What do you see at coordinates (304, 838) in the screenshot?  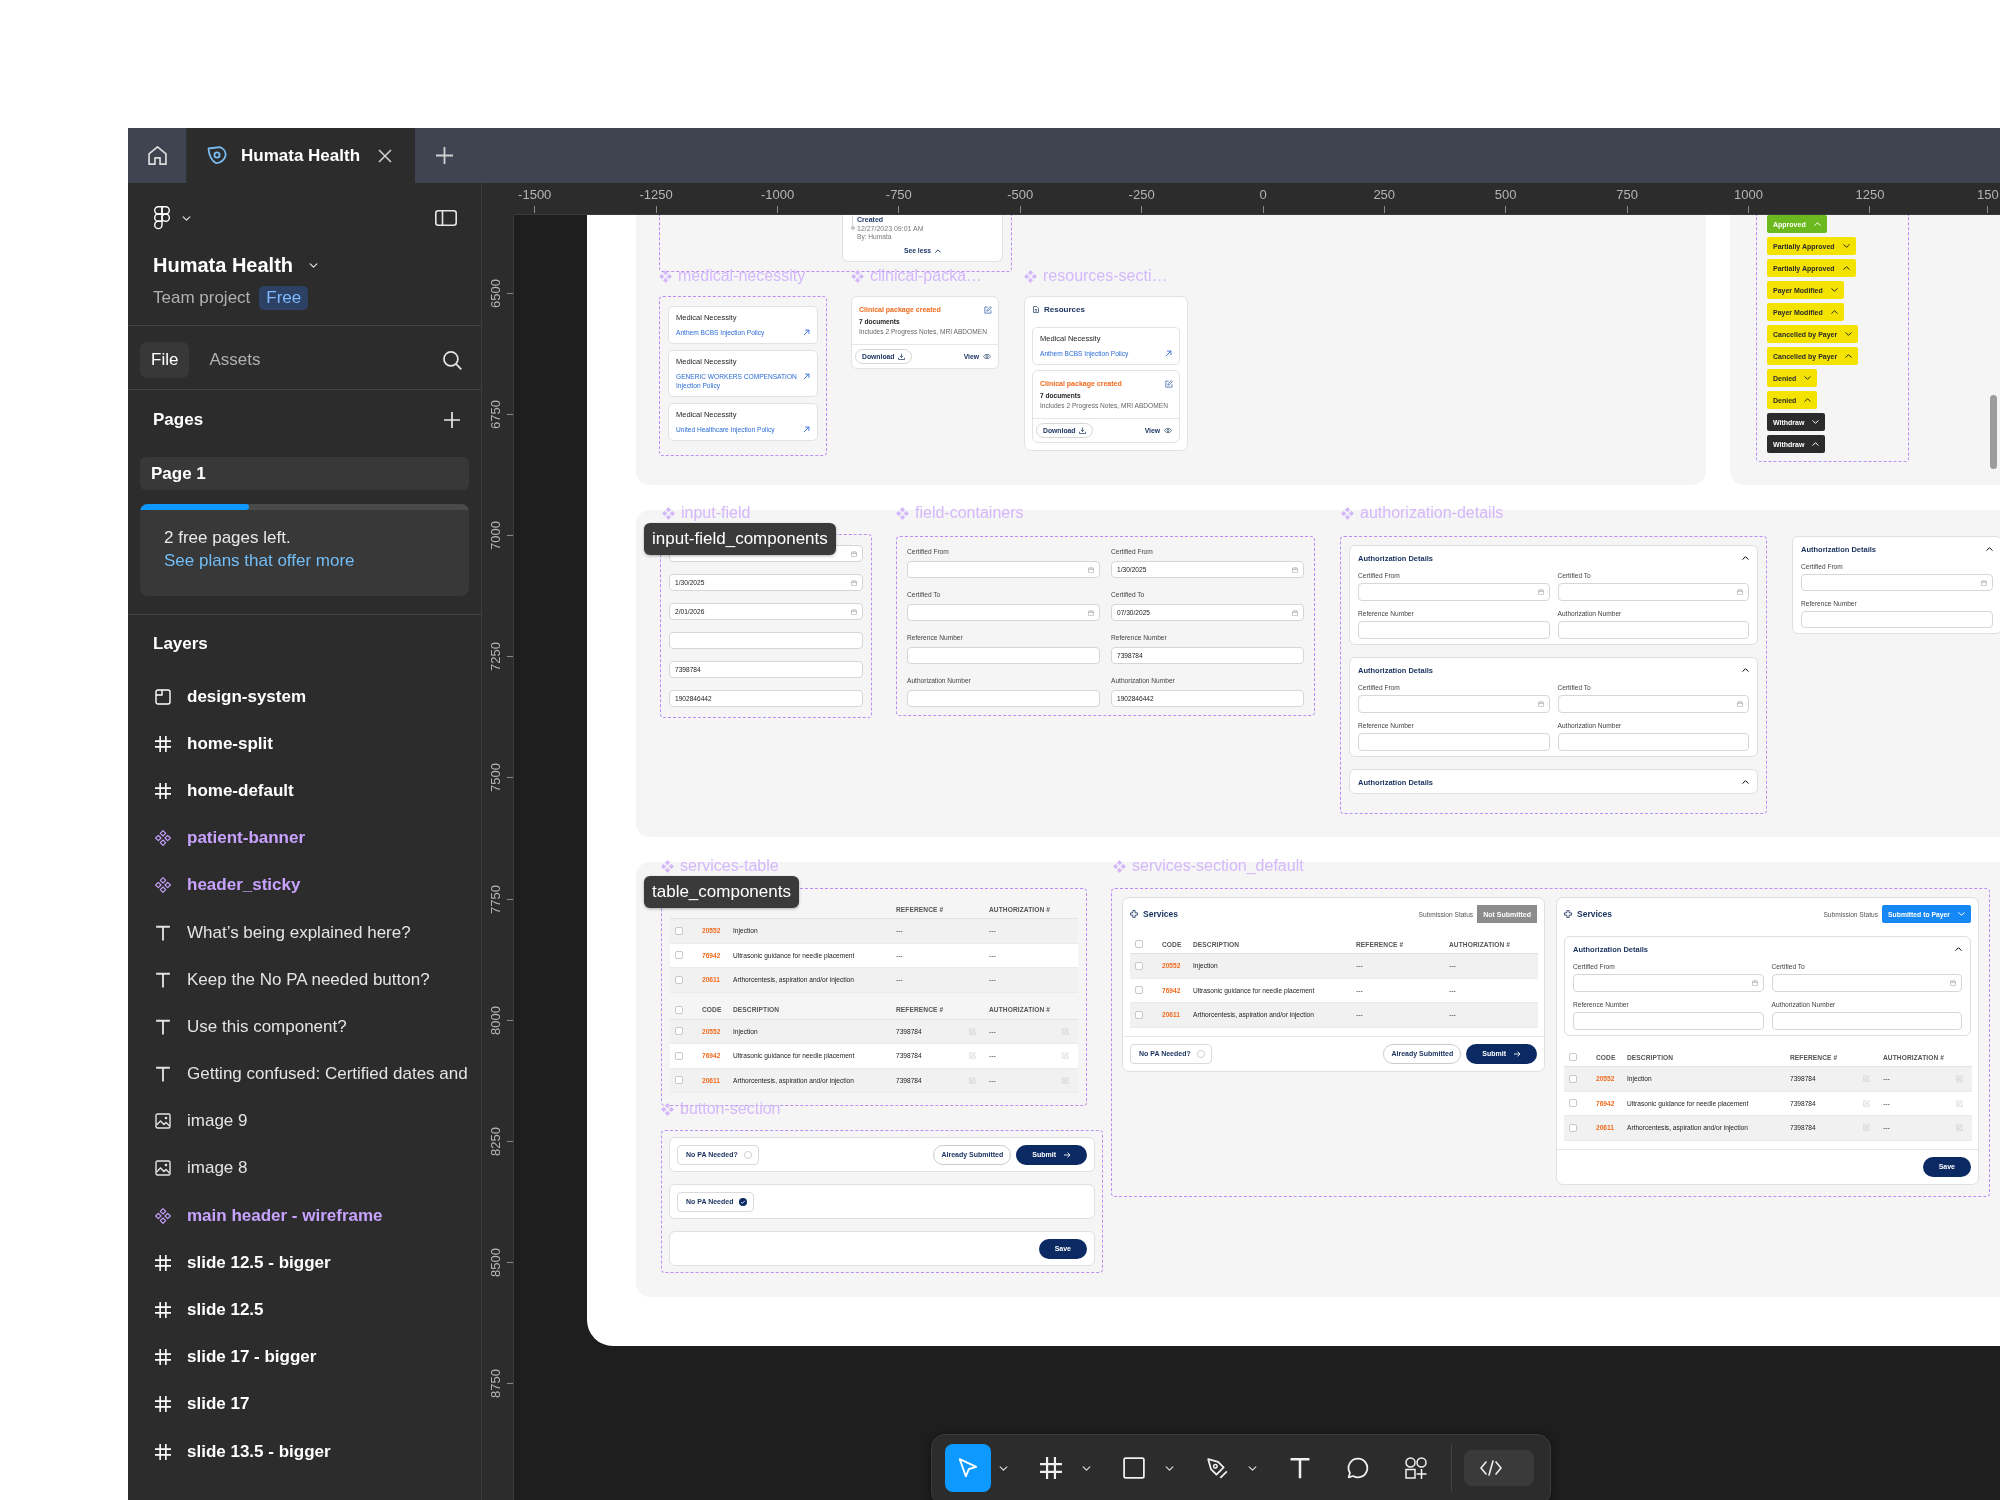 I see `layer-item: patient-banner` at bounding box center [304, 838].